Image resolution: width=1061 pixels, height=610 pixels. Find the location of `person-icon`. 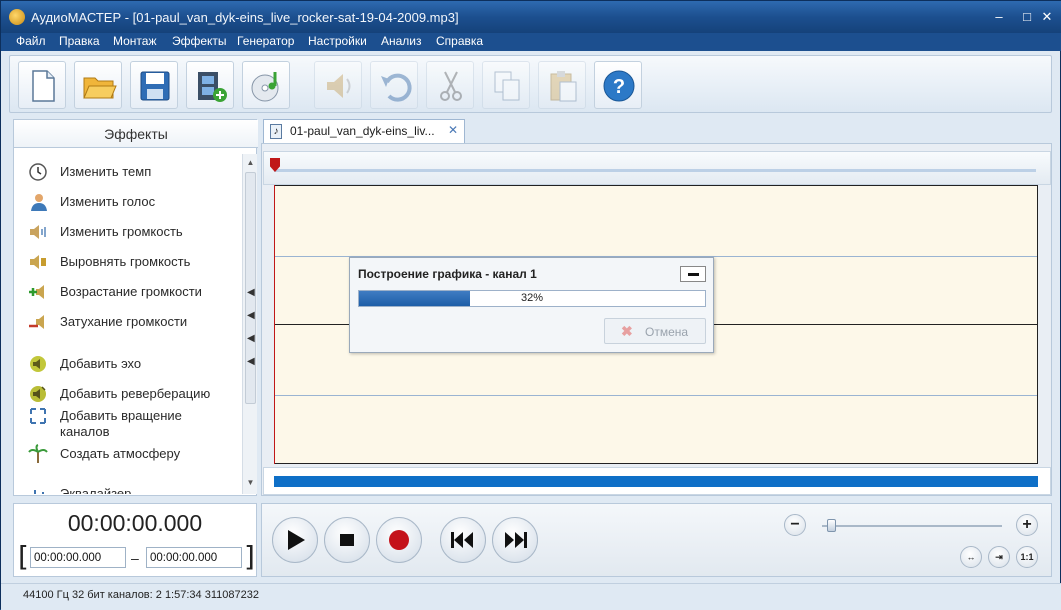

person-icon is located at coordinates (39, 202).